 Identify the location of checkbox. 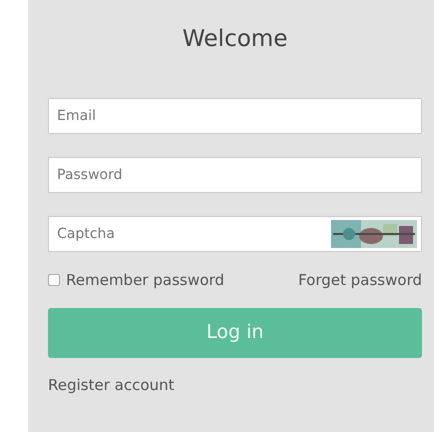
(54, 280).